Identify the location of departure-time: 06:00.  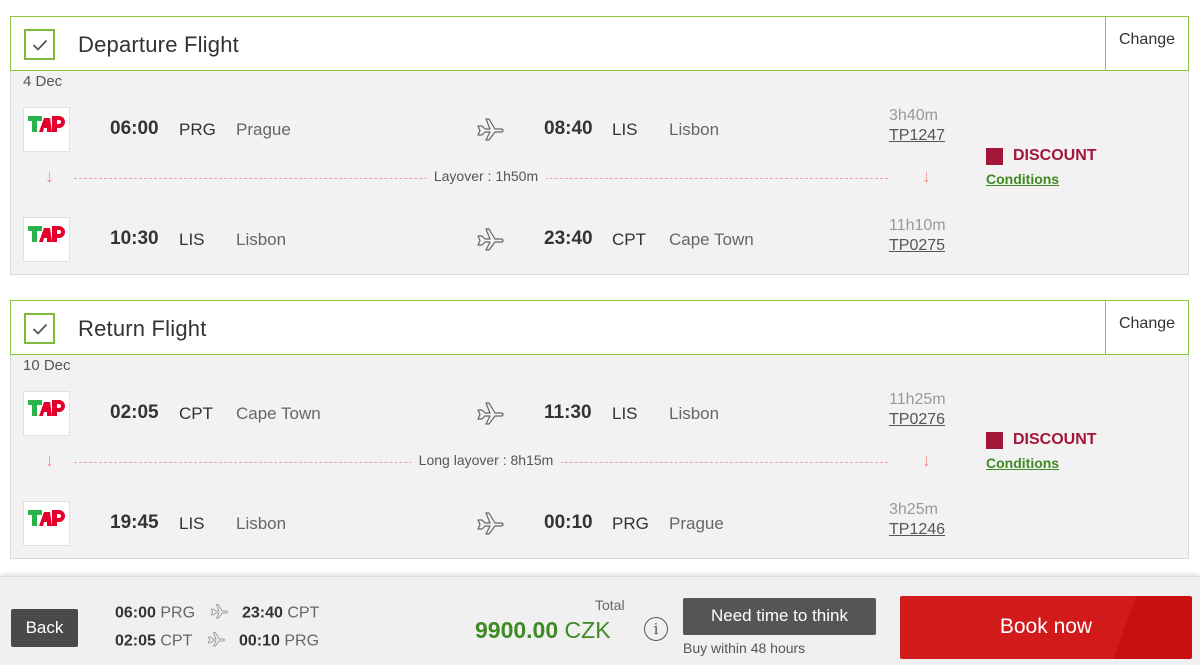
(134, 128).